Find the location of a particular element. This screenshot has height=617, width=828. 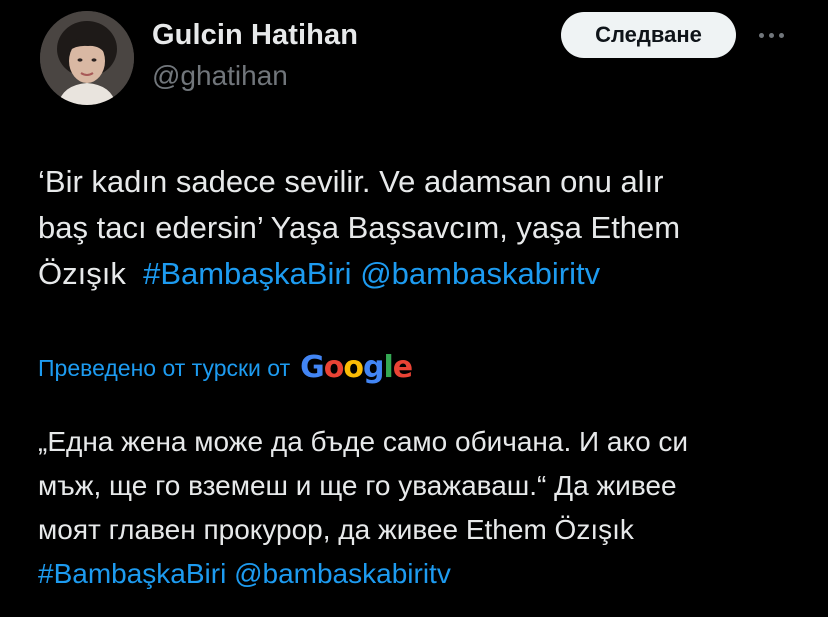

avatar-image is located at coordinates (87, 58).